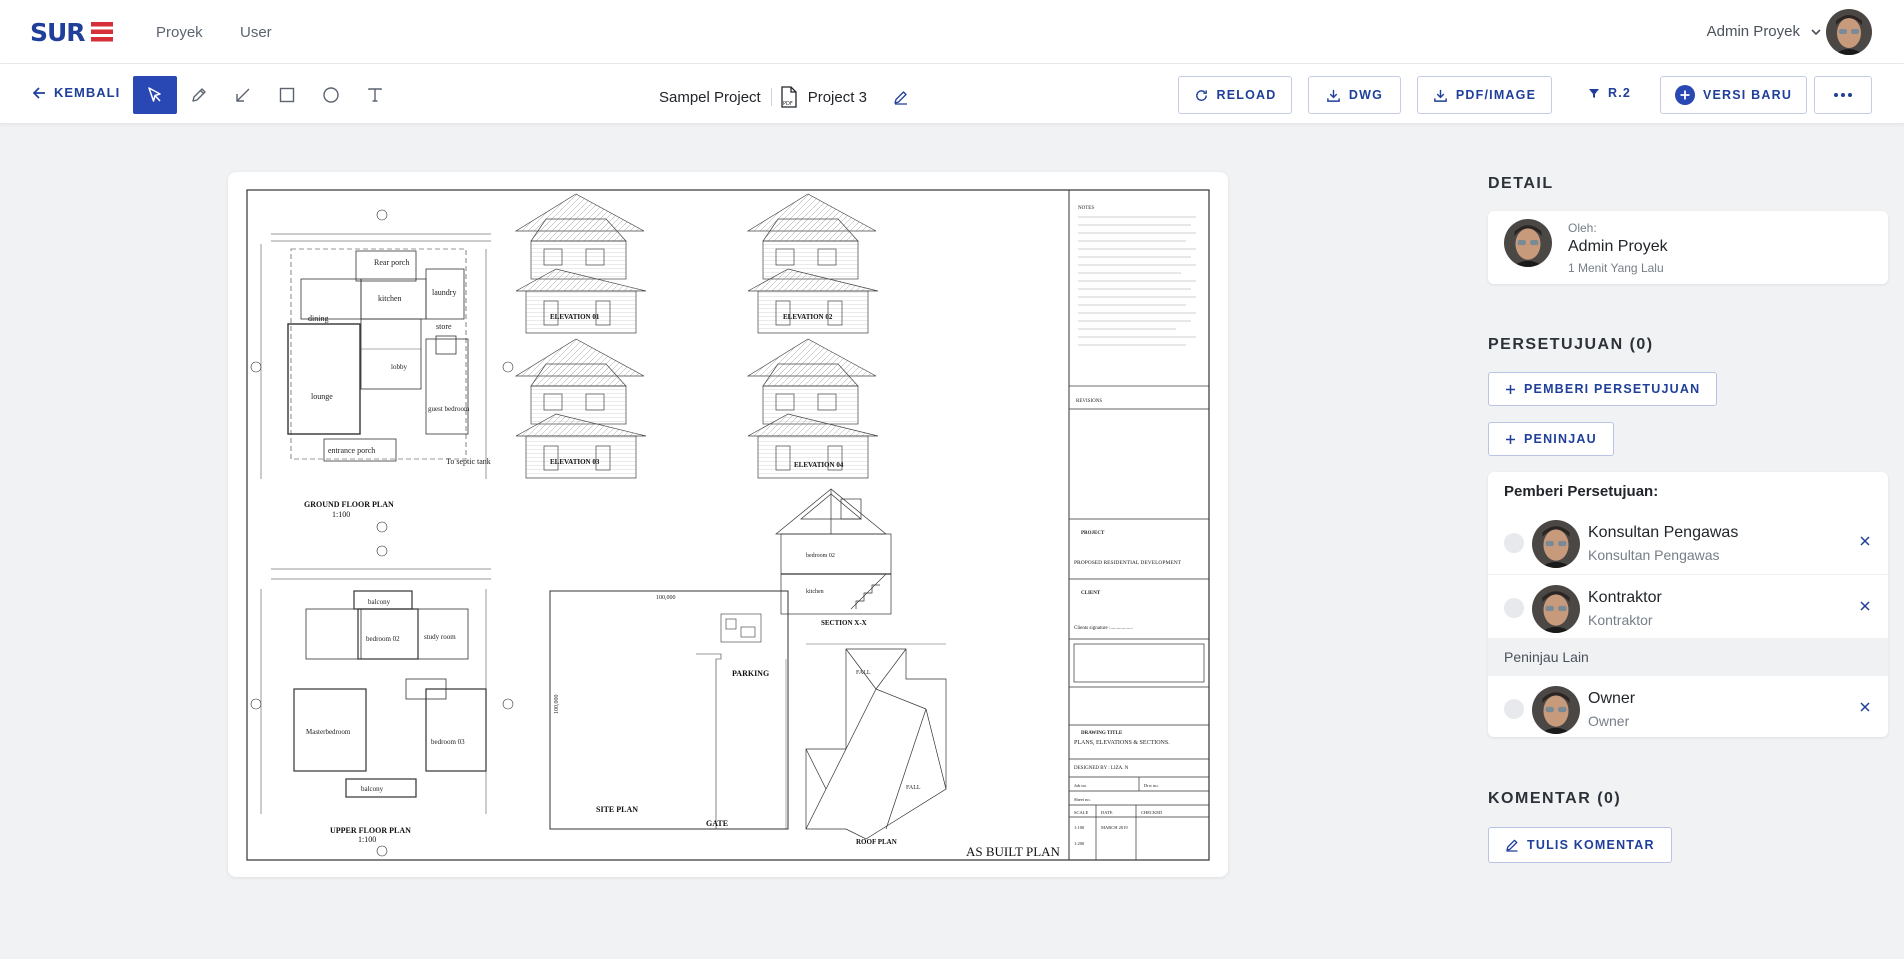  Describe the element at coordinates (575, 462) in the screenshot. I see `elevation-03-title: ELEVATION 03` at that location.